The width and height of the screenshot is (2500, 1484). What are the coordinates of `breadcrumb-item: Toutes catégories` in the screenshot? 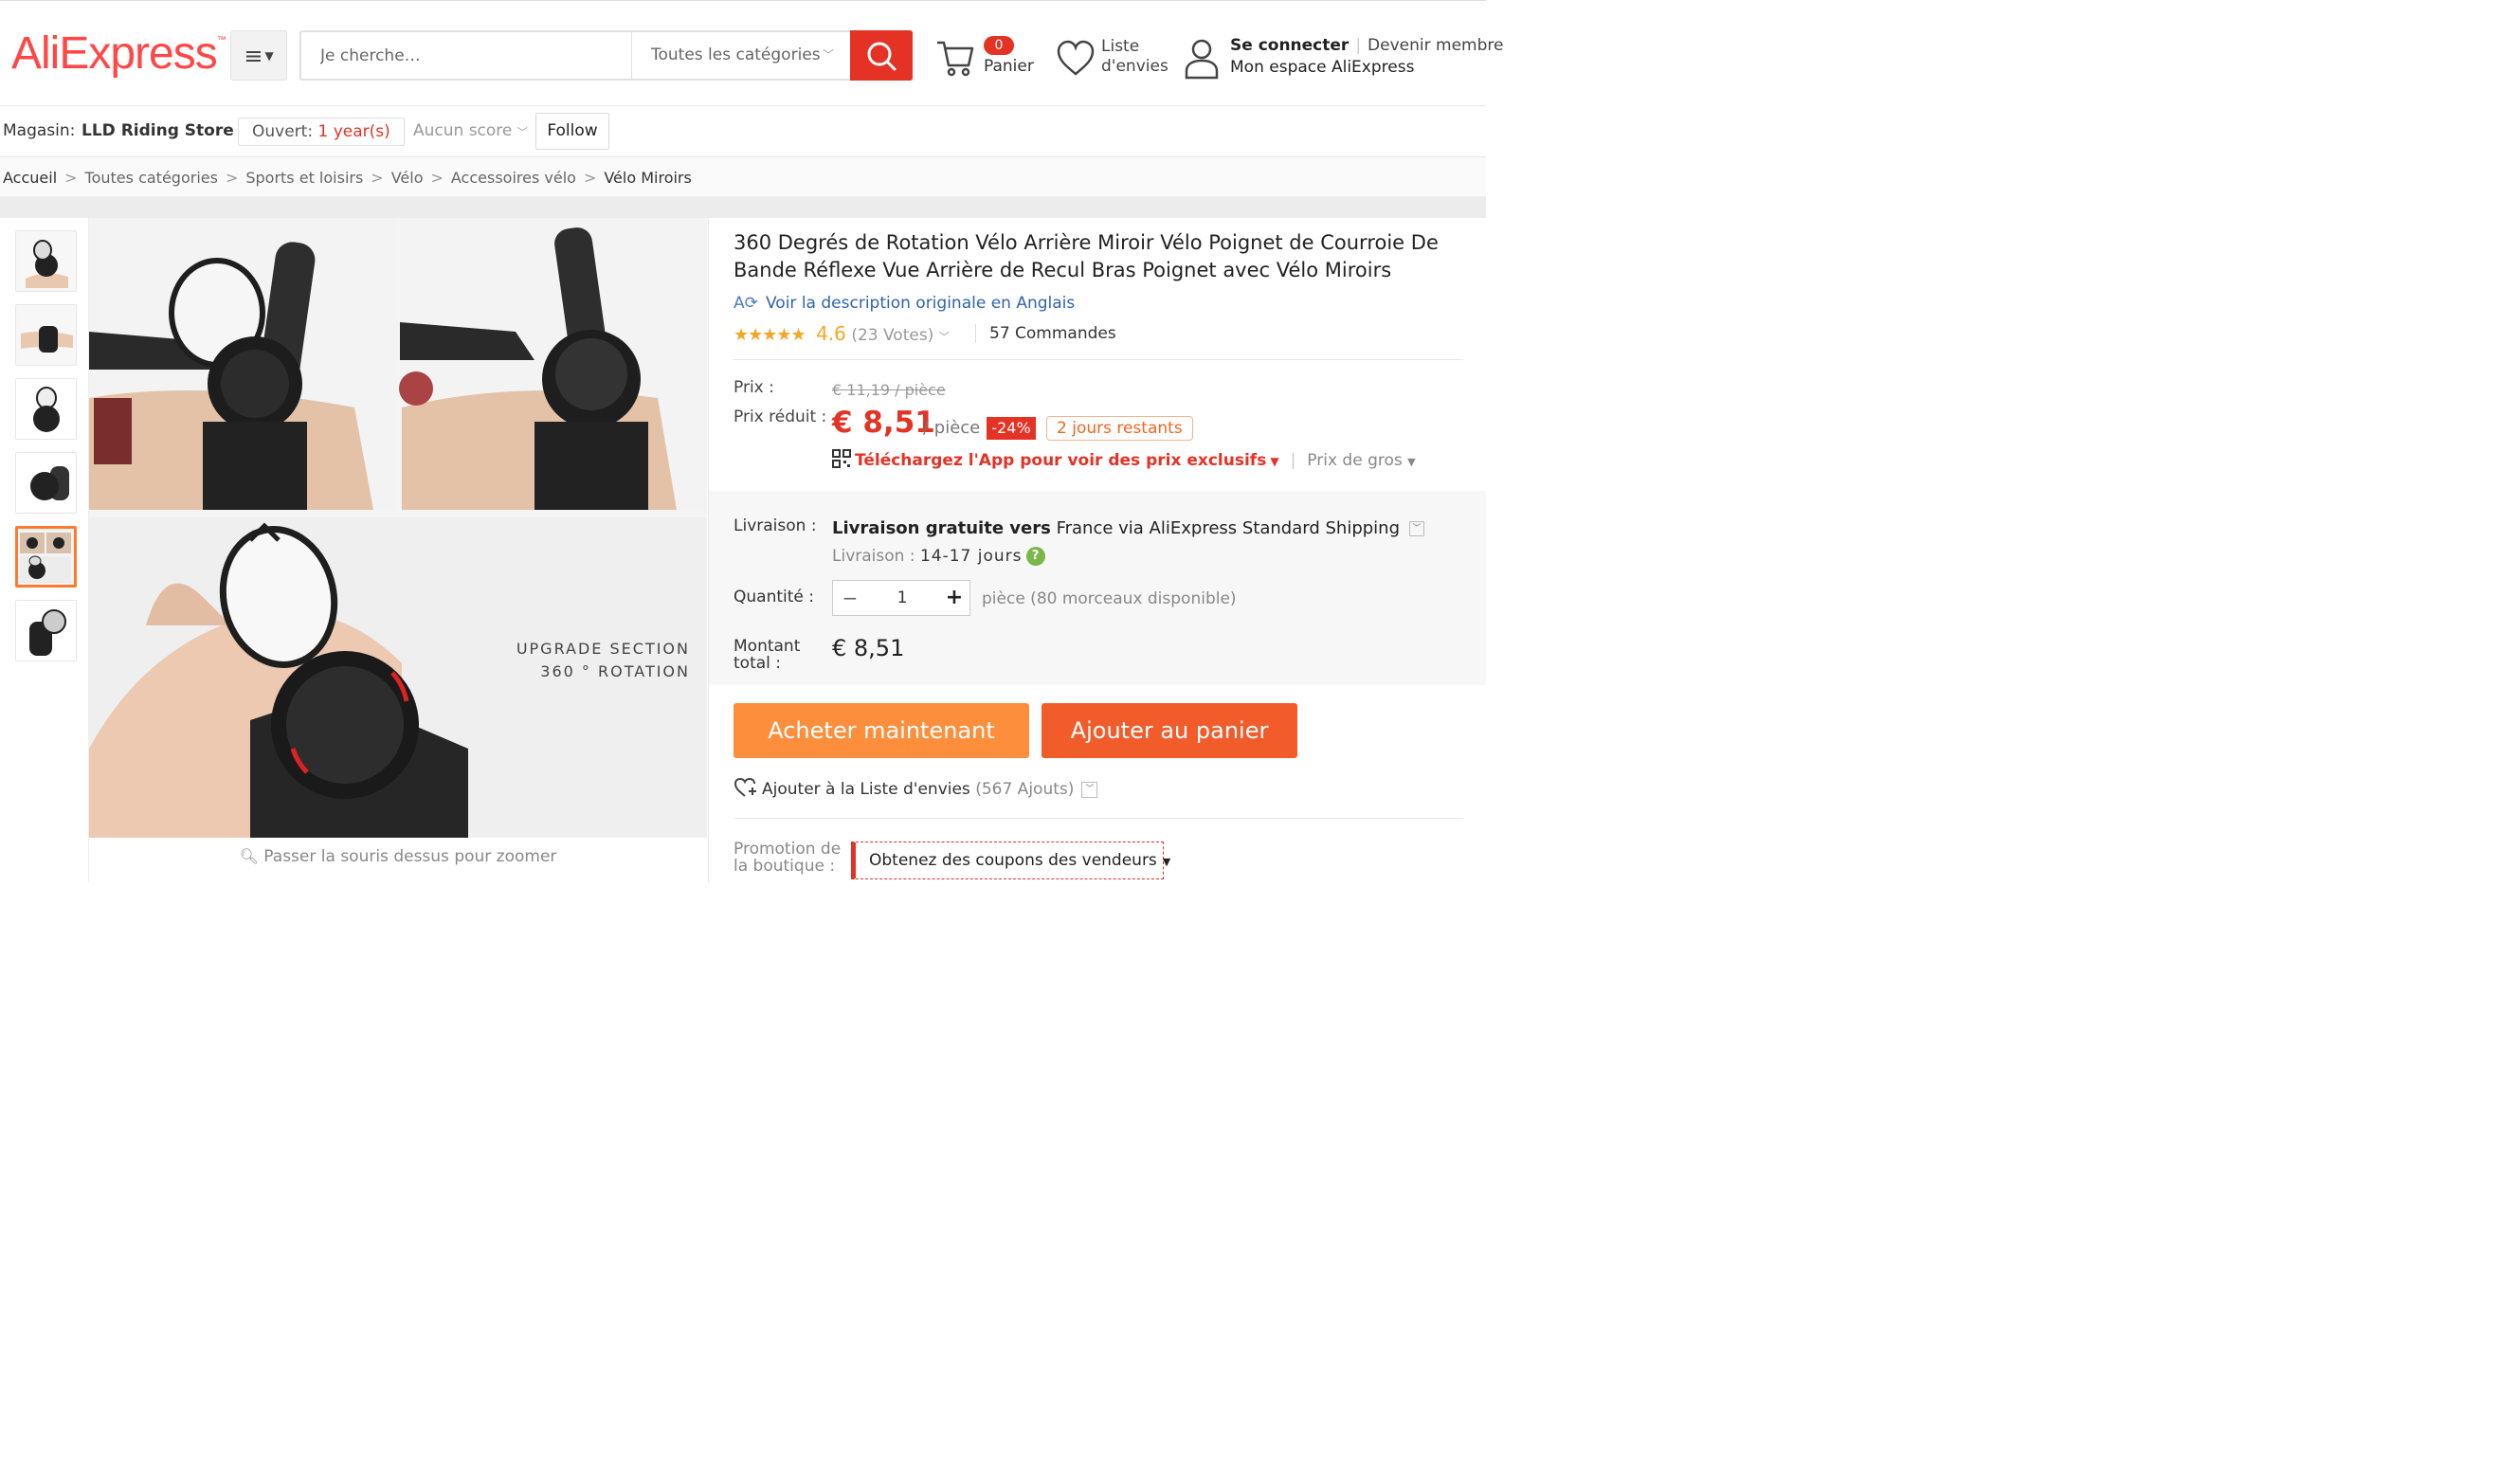 It's located at (151, 178).